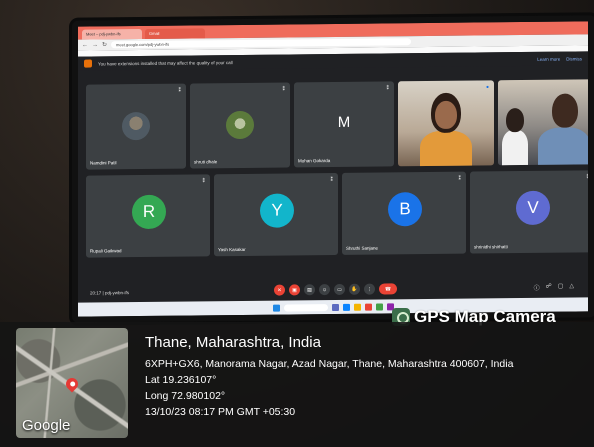 This screenshot has width=594, height=447. I want to click on participant-tile: V ⁑ shrinidhi shirhatti, so click(529, 212).